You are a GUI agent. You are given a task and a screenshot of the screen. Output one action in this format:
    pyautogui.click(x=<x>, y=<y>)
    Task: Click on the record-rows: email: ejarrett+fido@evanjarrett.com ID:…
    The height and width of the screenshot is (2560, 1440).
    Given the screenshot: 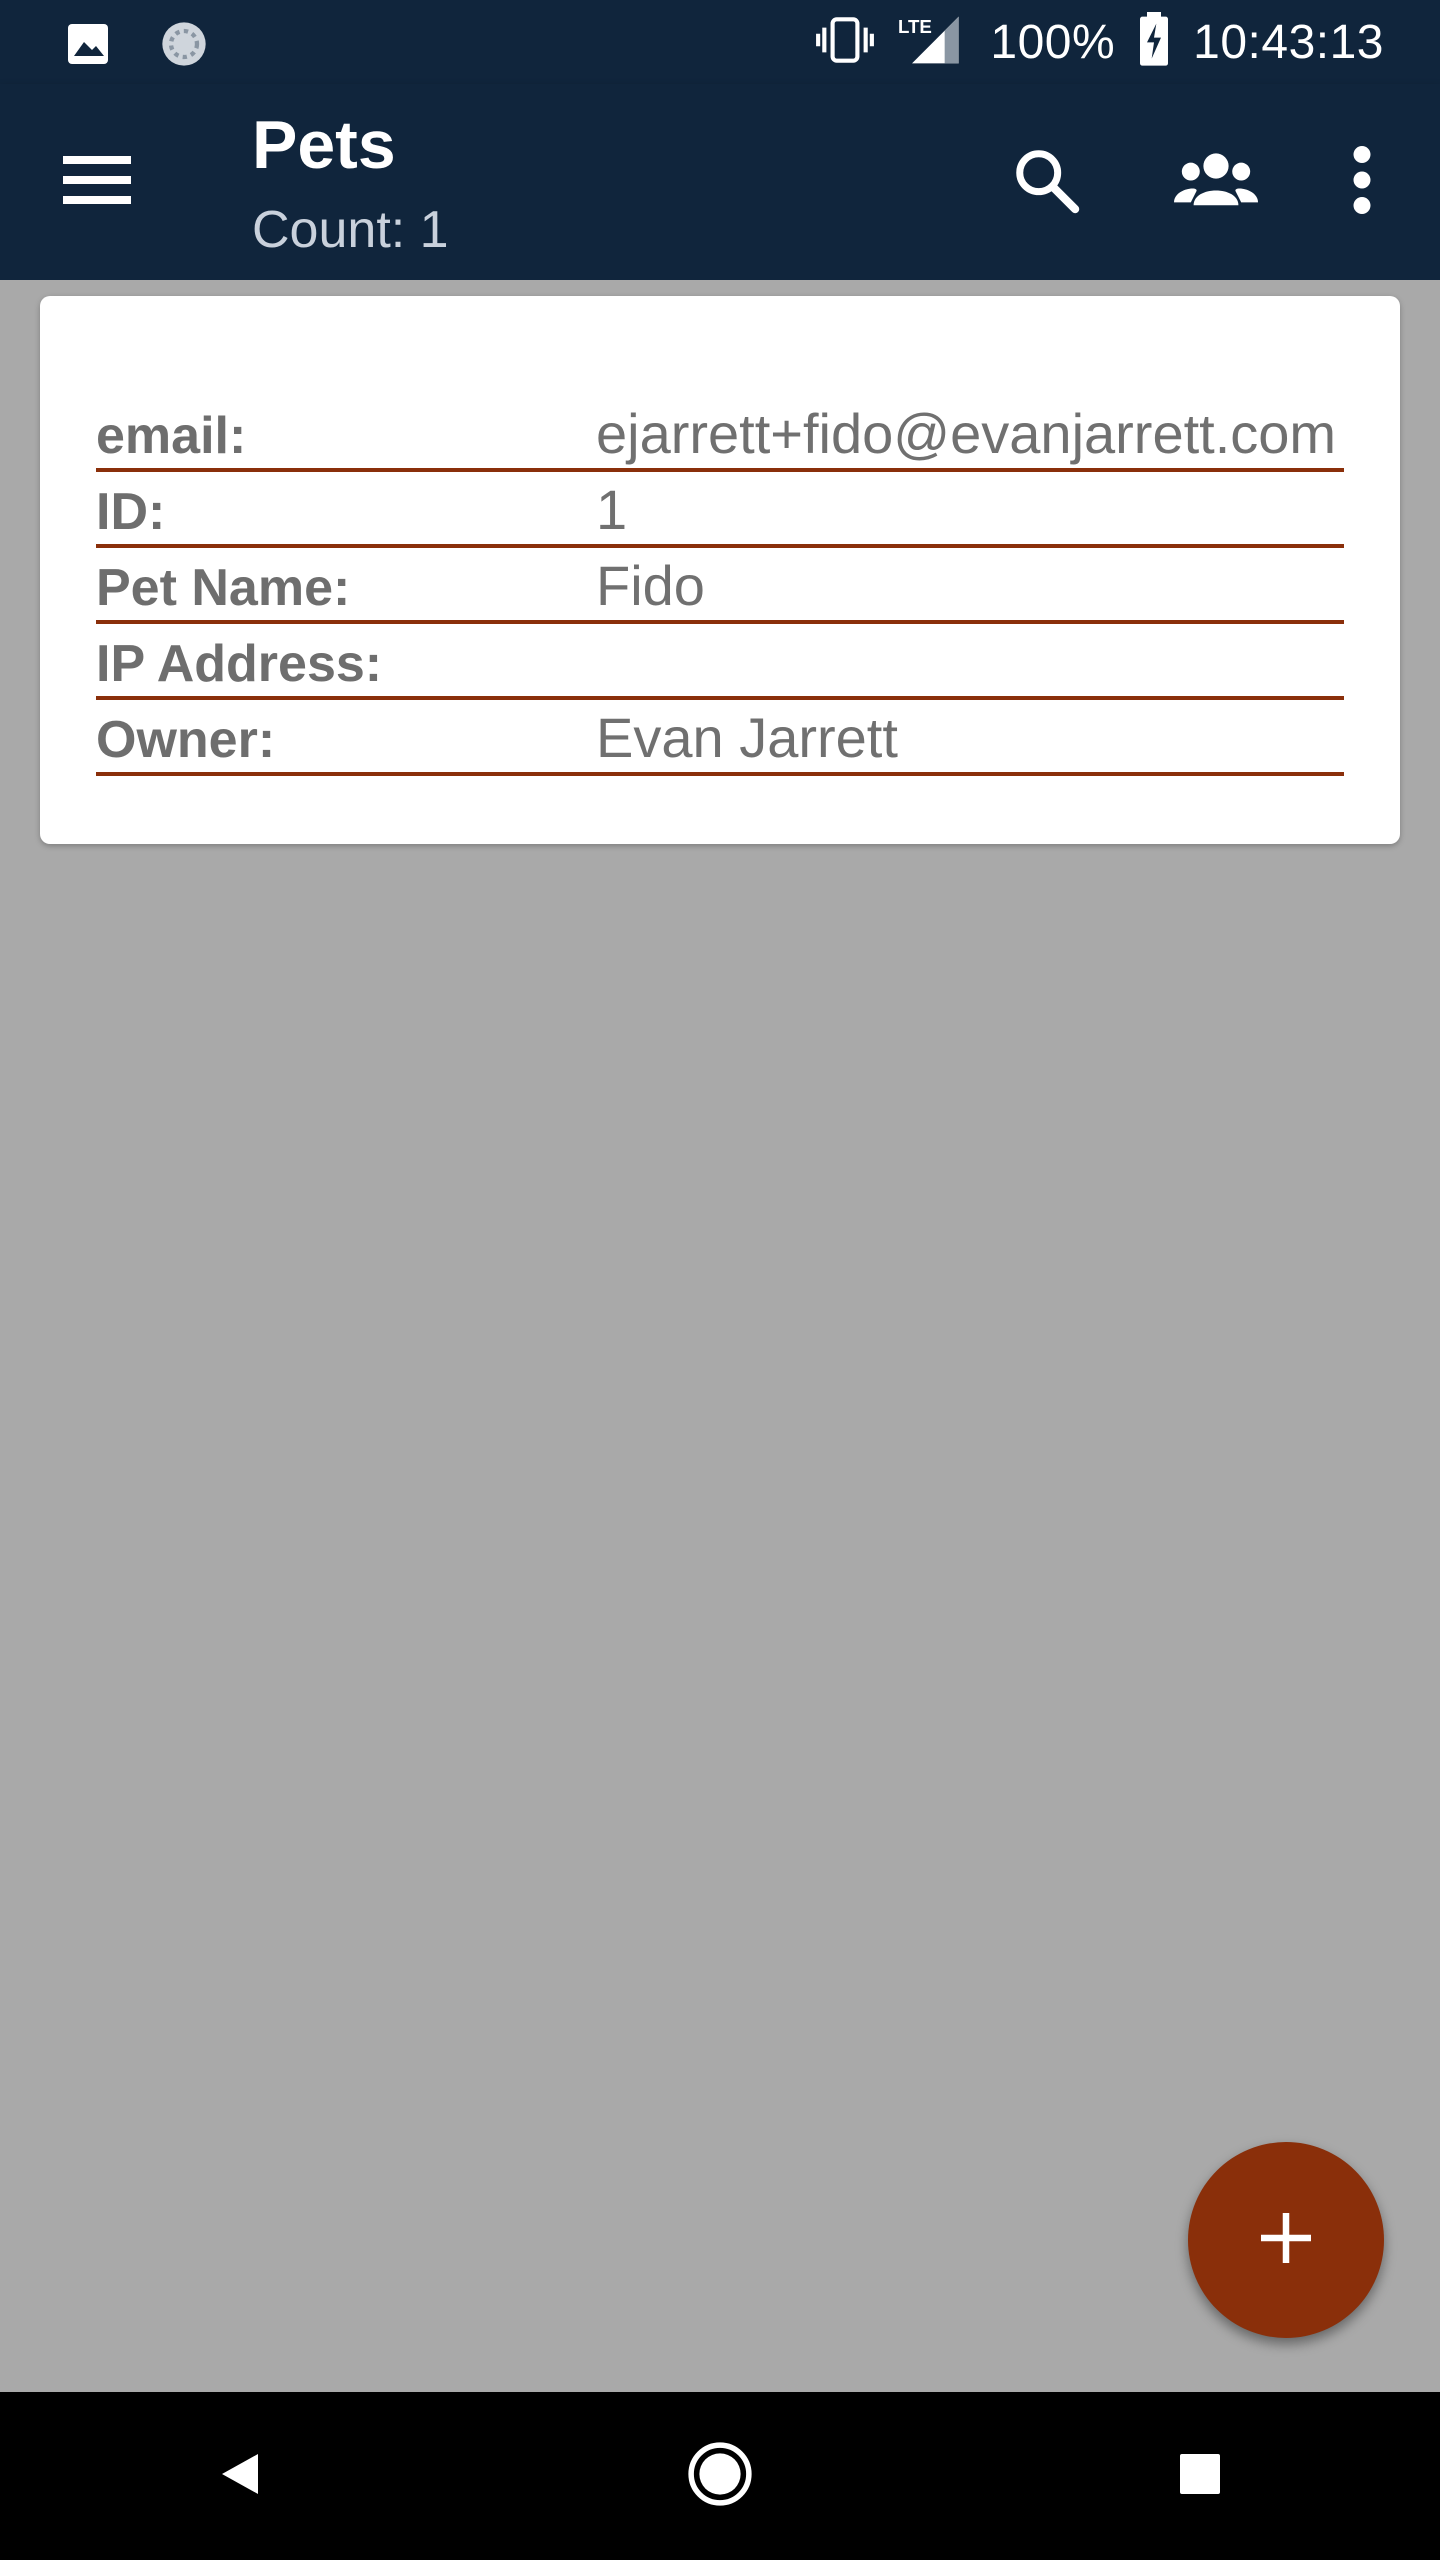 What is the action you would take?
    pyautogui.click(x=720, y=586)
    